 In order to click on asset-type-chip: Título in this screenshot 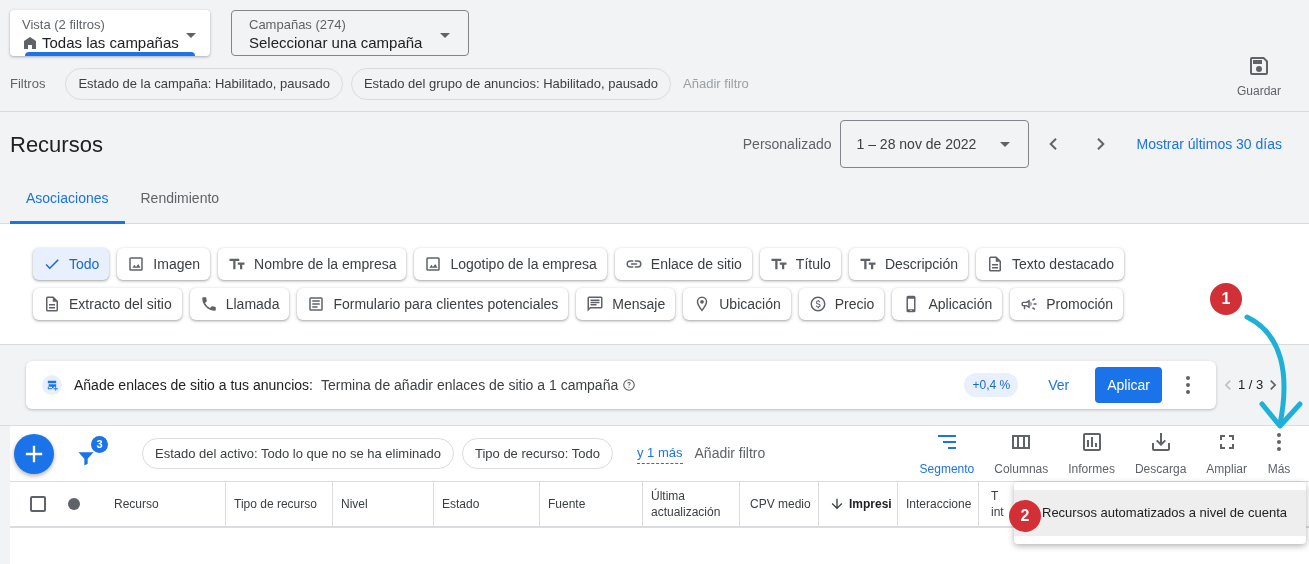, I will do `click(800, 264)`.